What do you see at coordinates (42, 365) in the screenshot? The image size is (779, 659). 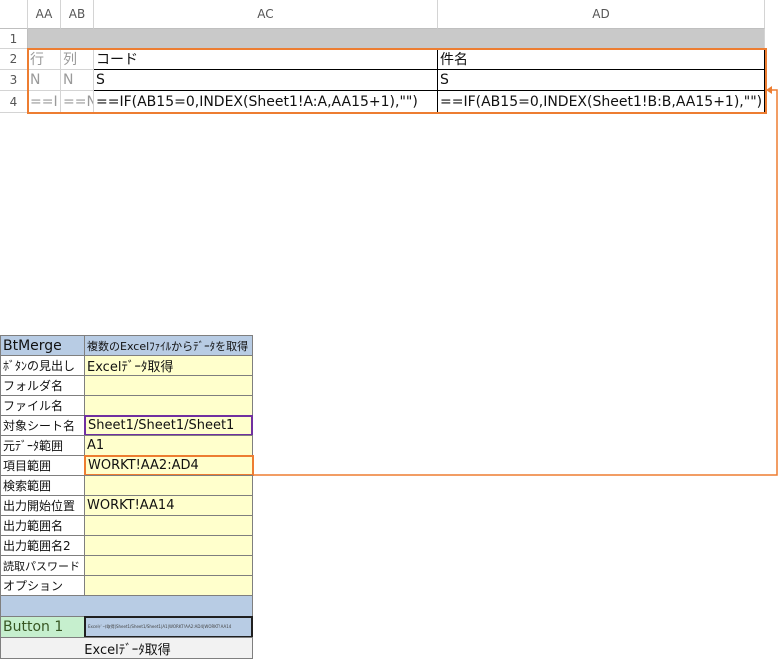 I see `label-button-caption: ﾎﾞﾀﾝの見出し` at bounding box center [42, 365].